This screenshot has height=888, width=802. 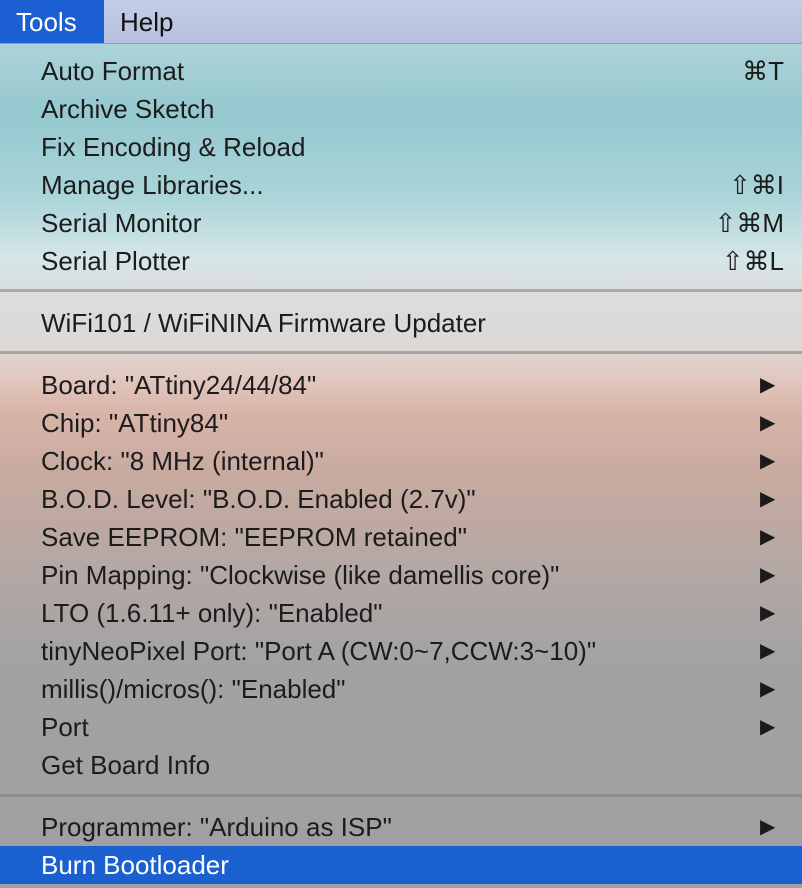 I want to click on menu-item-label: B.O.D. Level: "B.O.D. Enabled (2.7v)", so click(x=258, y=499).